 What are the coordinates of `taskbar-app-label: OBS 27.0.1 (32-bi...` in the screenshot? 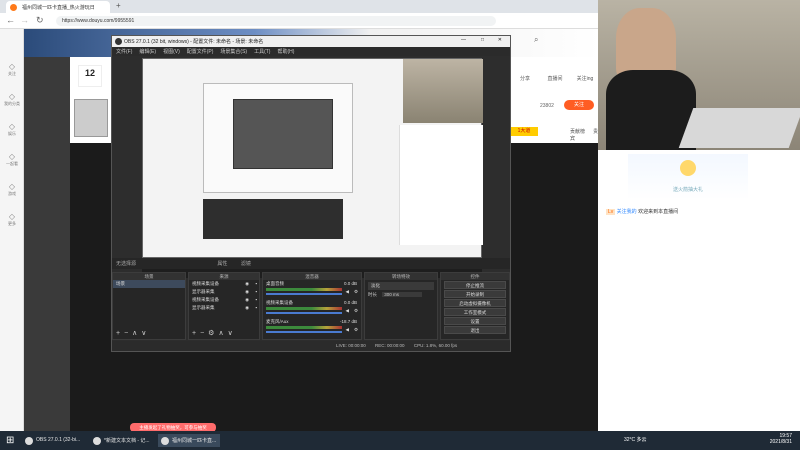 It's located at (58, 440).